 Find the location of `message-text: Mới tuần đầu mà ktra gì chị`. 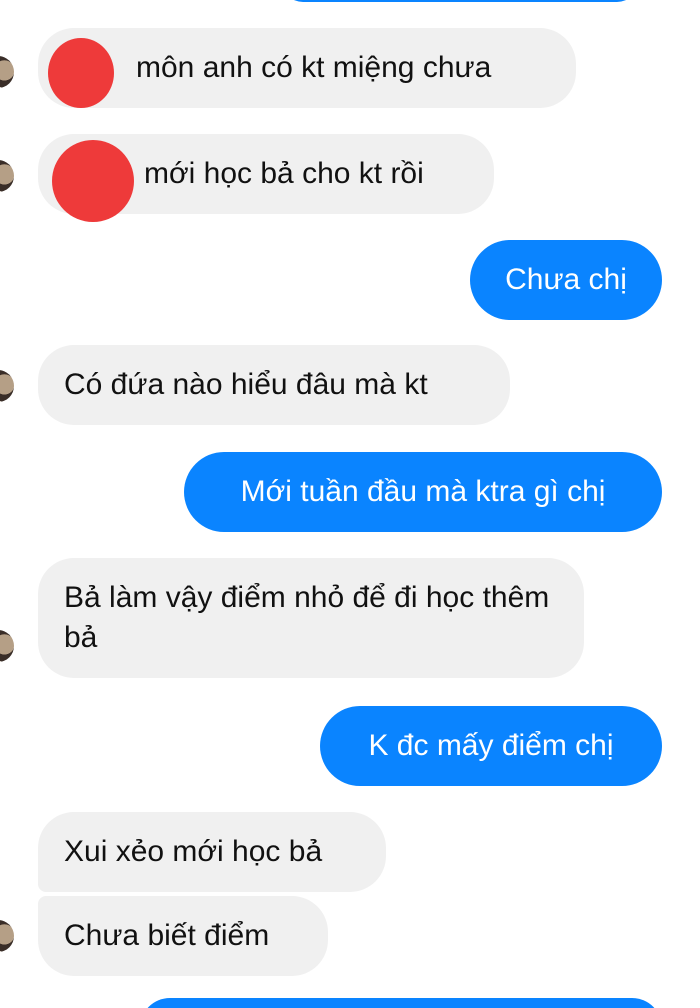

message-text: Mới tuần đầu mà ktra gì chị is located at coordinates (423, 491).